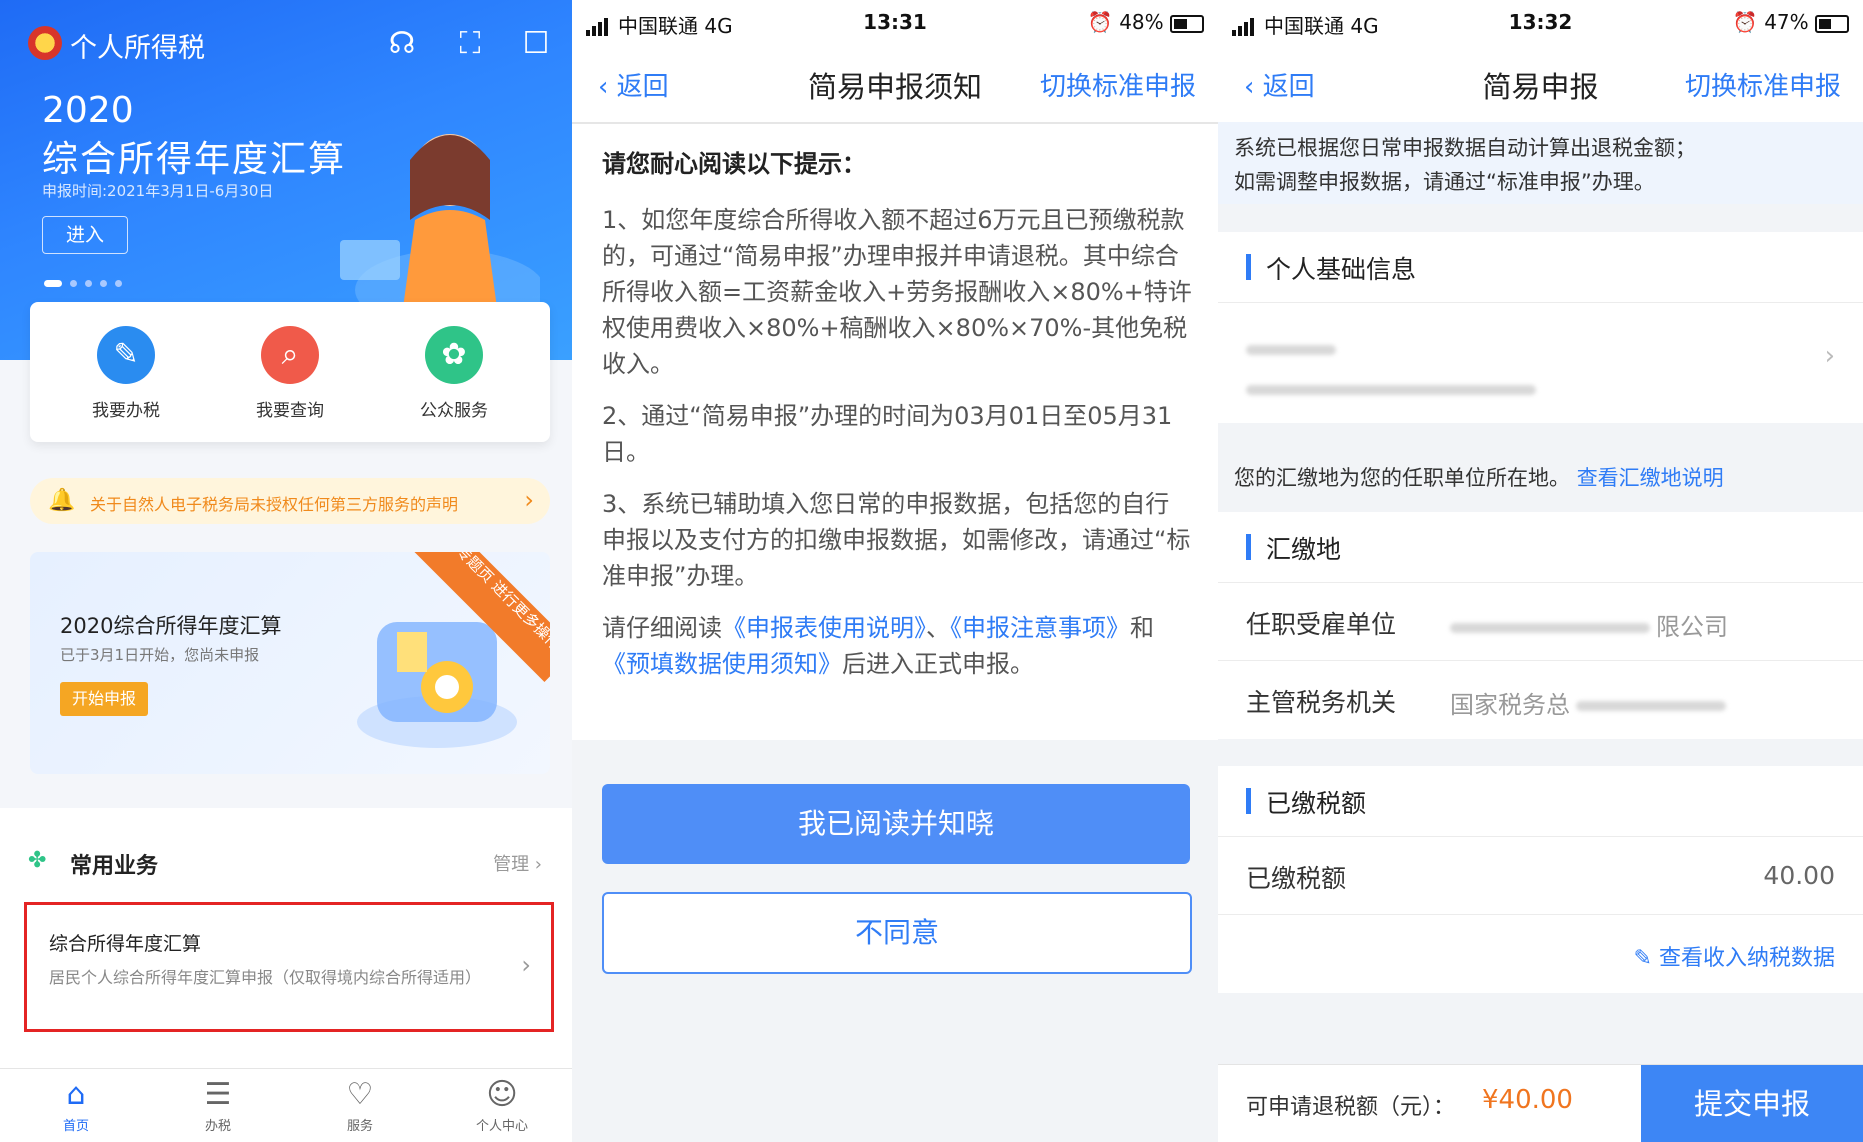 Image resolution: width=1863 pixels, height=1142 pixels. Describe the element at coordinates (501, 1126) in the screenshot. I see `tab-label: 个人中心` at that location.